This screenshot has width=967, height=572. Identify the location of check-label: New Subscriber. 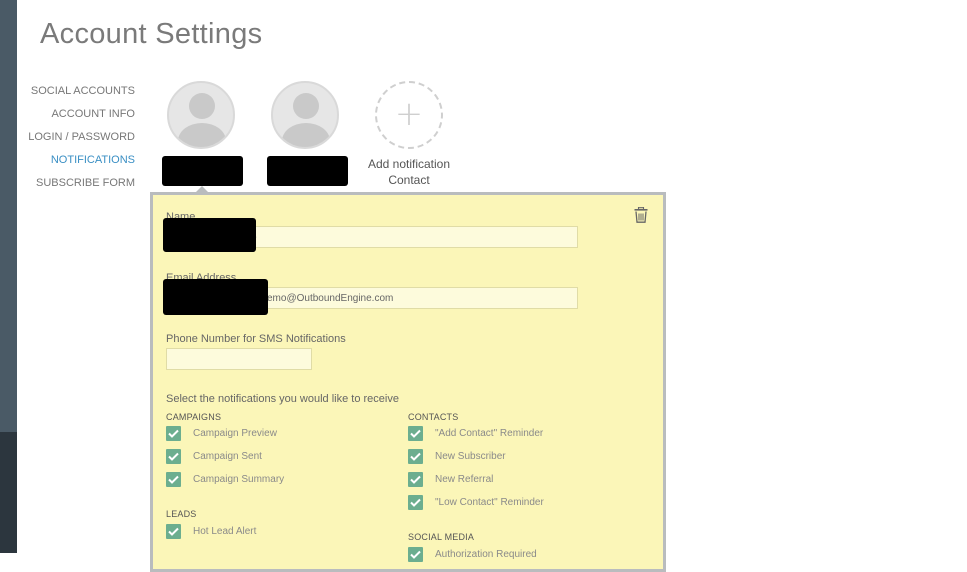
(470, 456).